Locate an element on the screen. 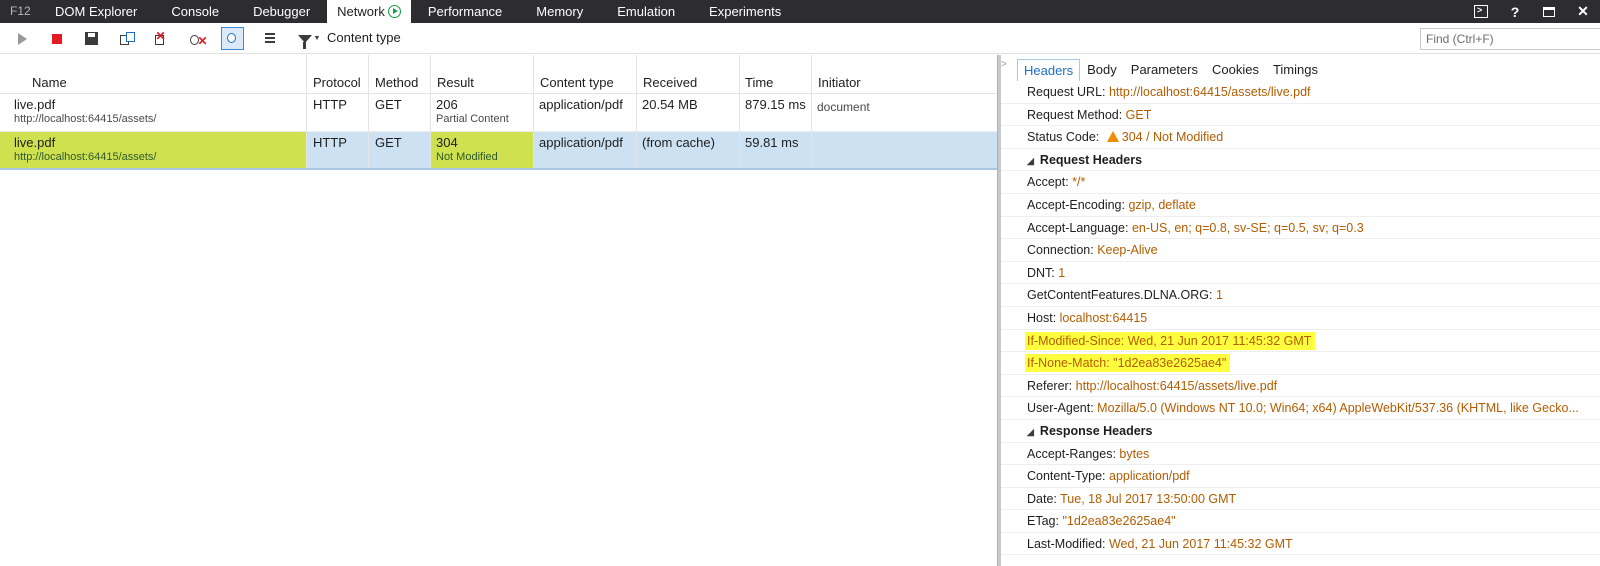 The height and width of the screenshot is (566, 1600). cell-result: 304 Not Modified is located at coordinates (482, 150).